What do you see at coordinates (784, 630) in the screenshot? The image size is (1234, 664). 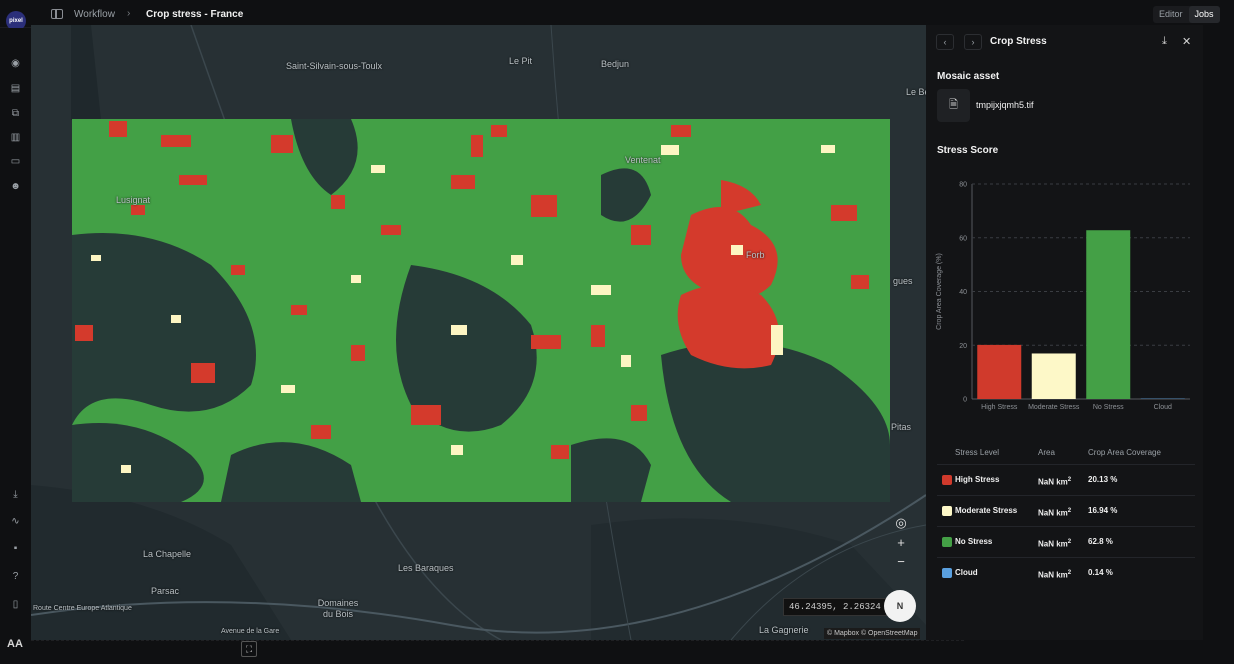 I see `map-label: La Gagnerie` at bounding box center [784, 630].